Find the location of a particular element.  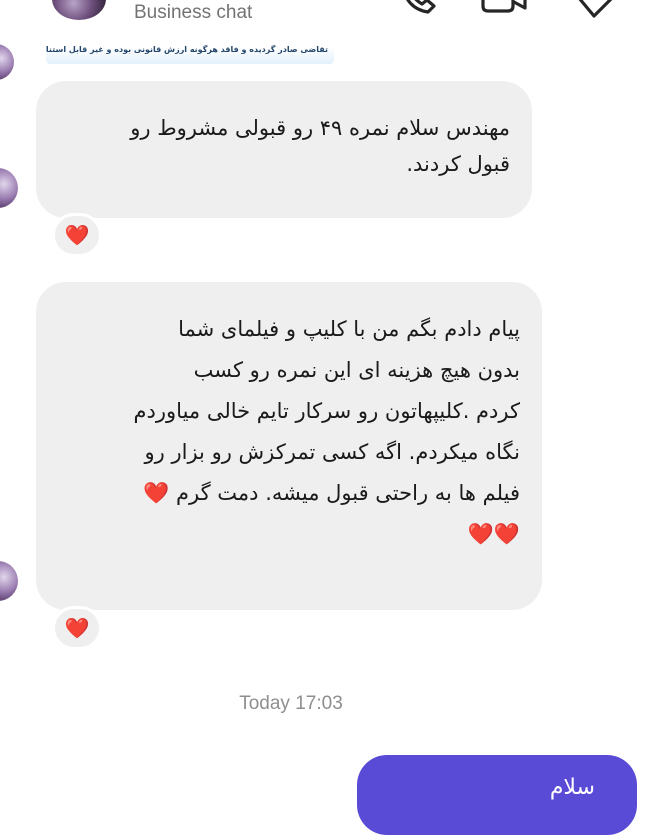

chat-type-label: Business chat is located at coordinates (193, 12).